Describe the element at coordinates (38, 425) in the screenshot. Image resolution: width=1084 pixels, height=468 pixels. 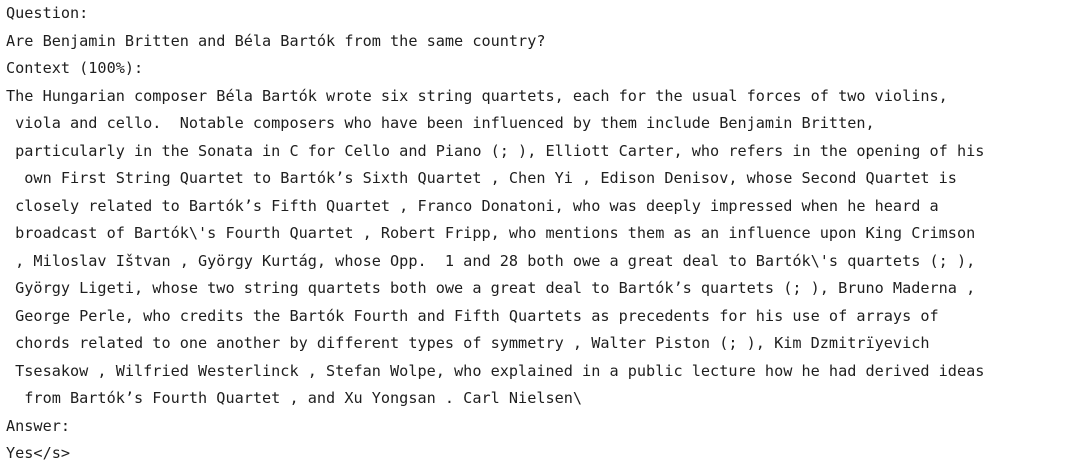
I see `answer-label: Answer:` at that location.